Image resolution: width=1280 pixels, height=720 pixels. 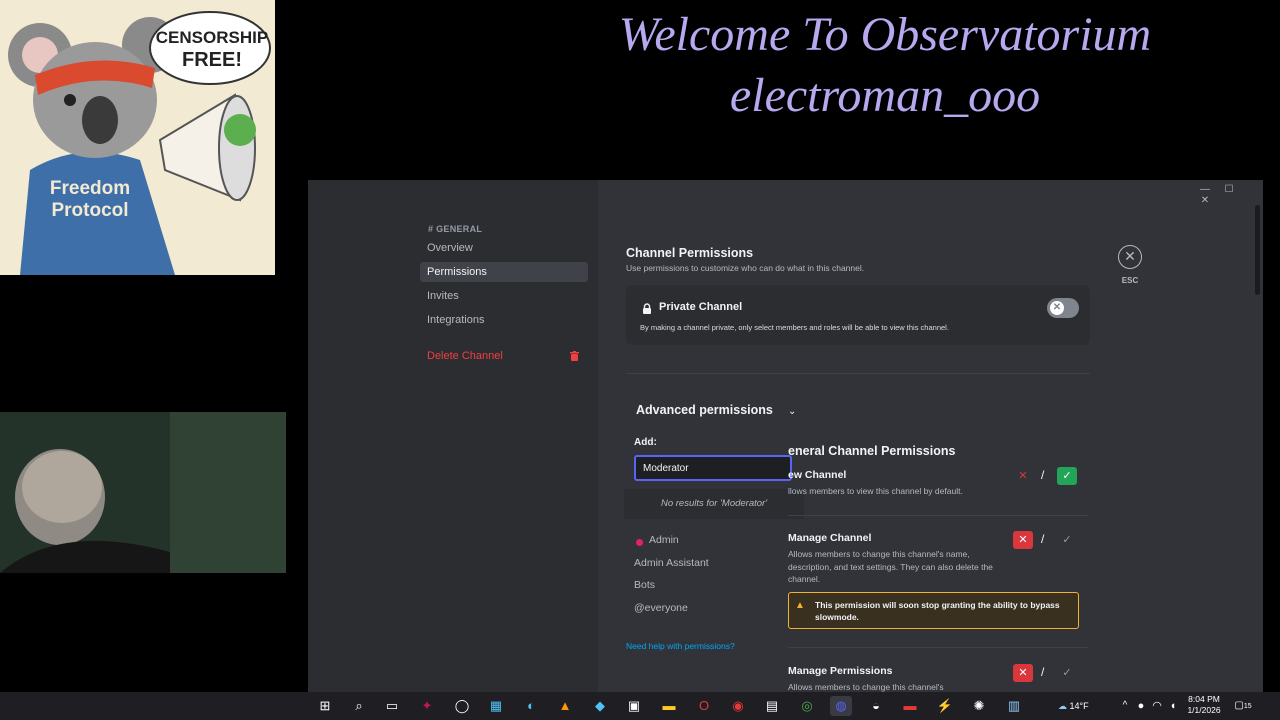 I want to click on stream-banner: Welcome To Observatorium electroman_ooo, so click(x=885, y=63).